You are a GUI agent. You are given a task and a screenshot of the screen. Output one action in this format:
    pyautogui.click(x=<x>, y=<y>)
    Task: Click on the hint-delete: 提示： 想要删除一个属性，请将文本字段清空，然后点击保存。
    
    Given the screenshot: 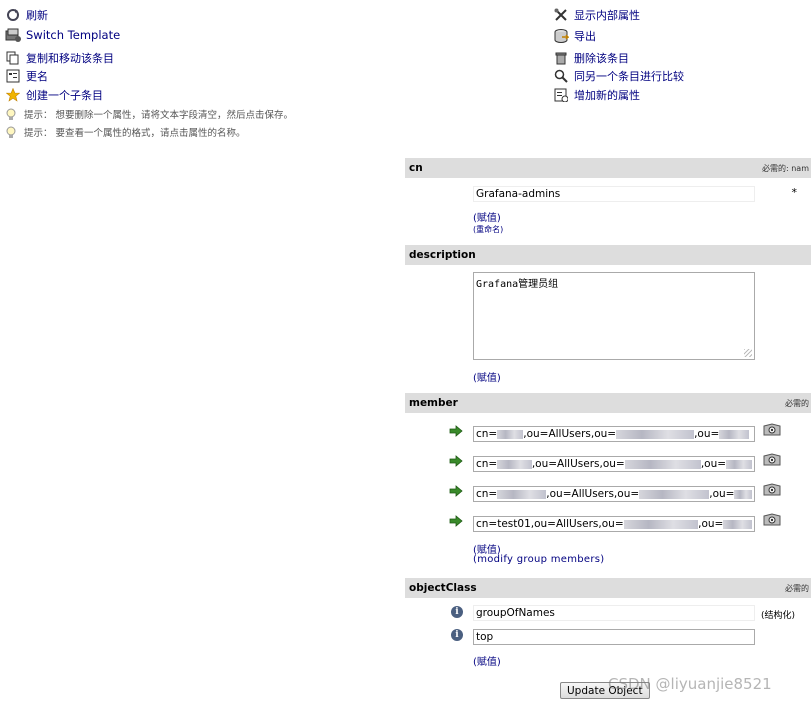 What is the action you would take?
    pyautogui.click(x=148, y=114)
    